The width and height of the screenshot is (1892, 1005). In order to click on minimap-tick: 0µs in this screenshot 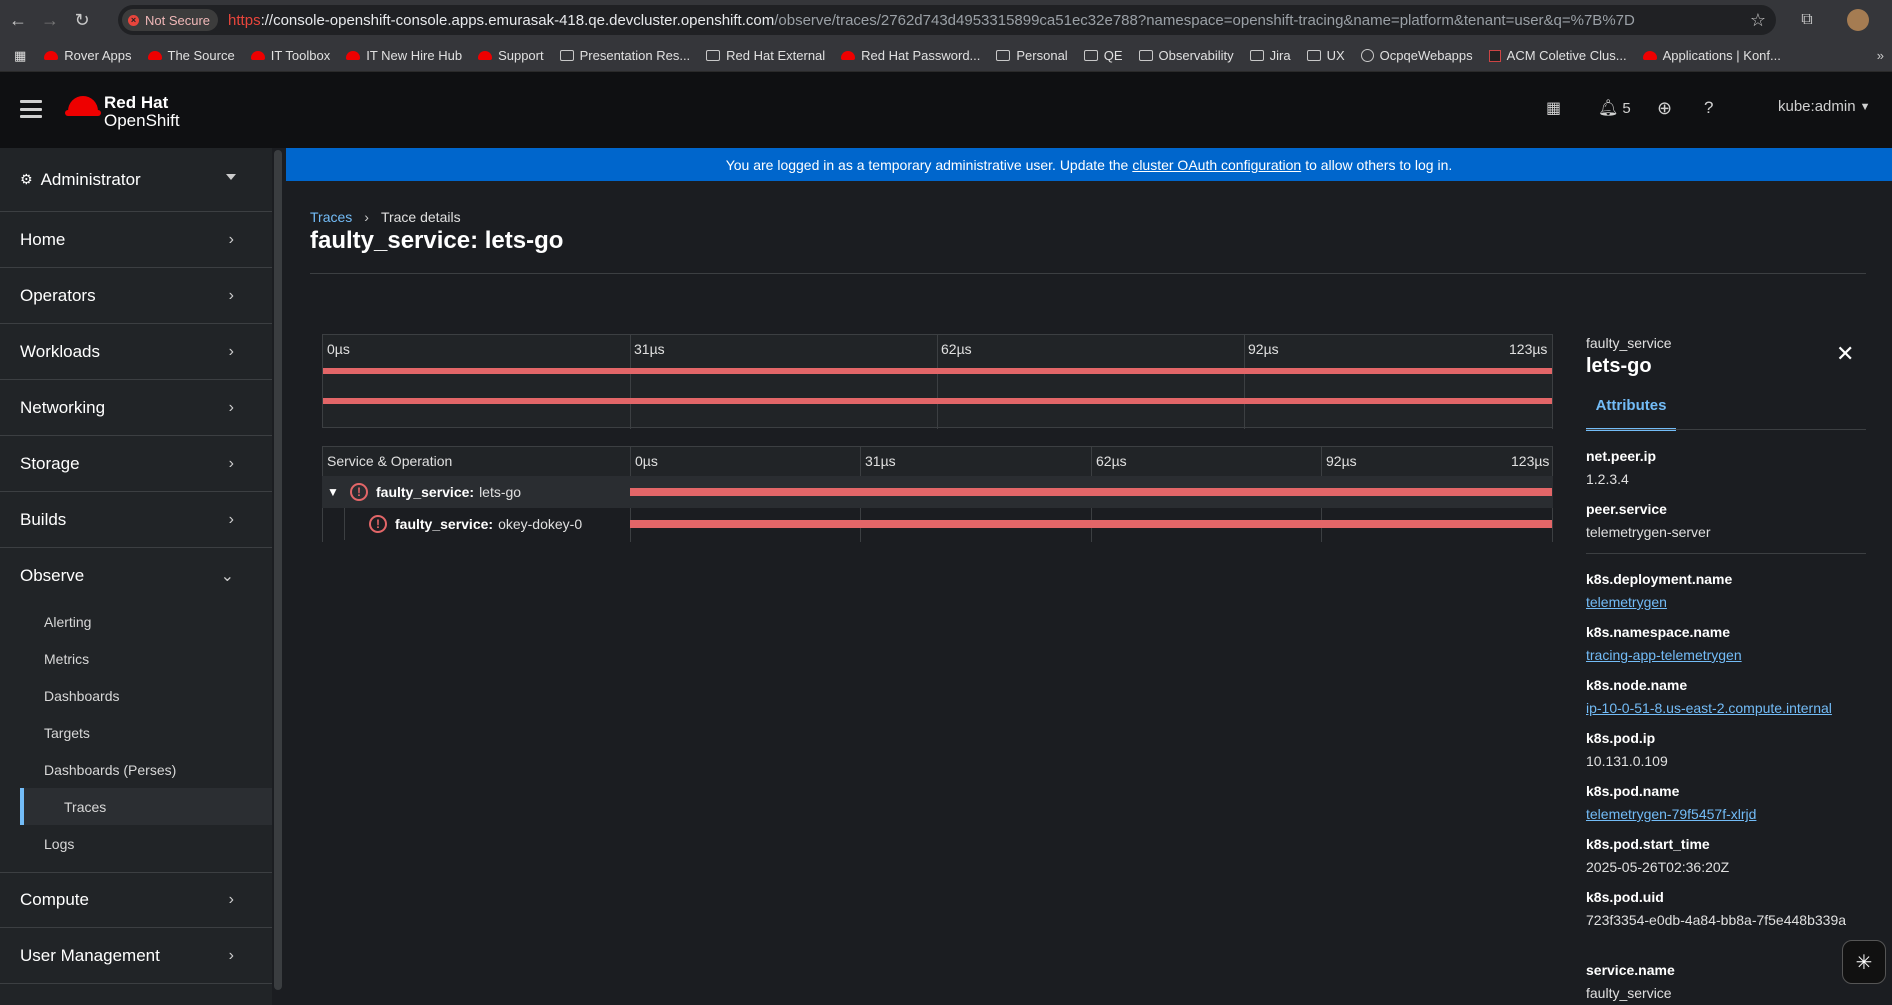, I will do `click(338, 349)`.